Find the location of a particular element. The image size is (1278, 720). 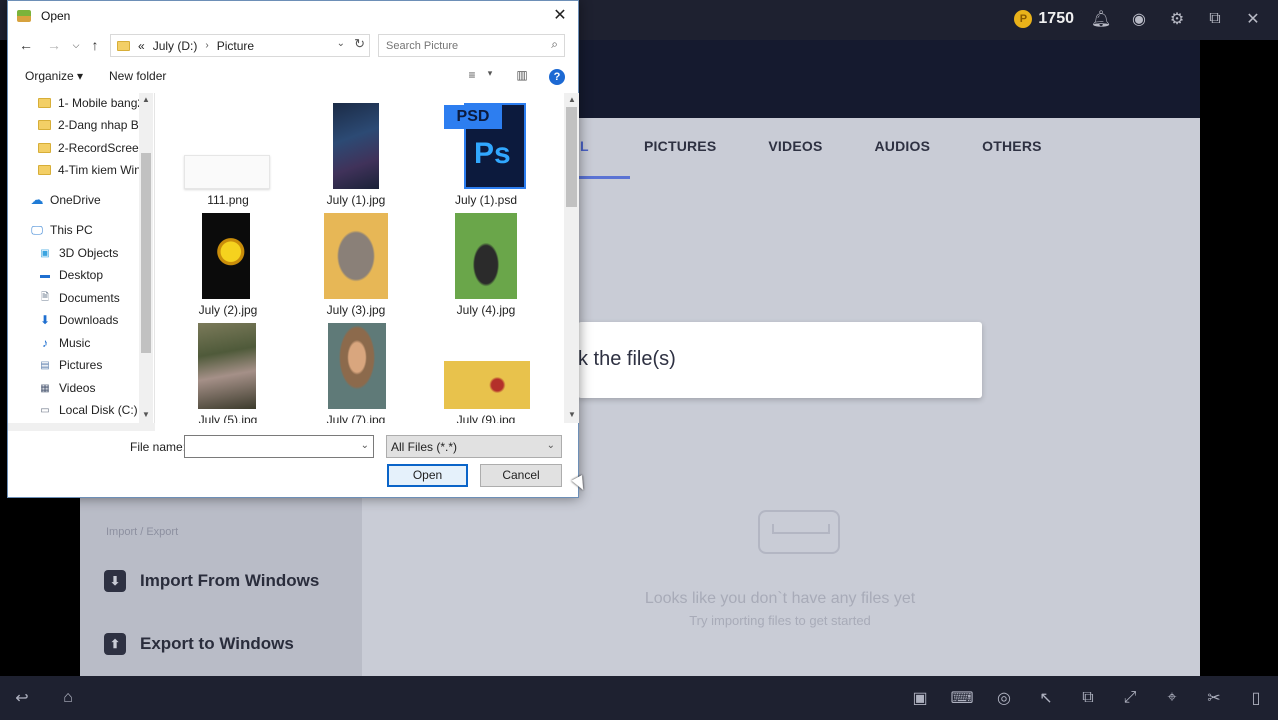

tree-item-3d-objects: ▣ 3D Objects is located at coordinates (78, 253).